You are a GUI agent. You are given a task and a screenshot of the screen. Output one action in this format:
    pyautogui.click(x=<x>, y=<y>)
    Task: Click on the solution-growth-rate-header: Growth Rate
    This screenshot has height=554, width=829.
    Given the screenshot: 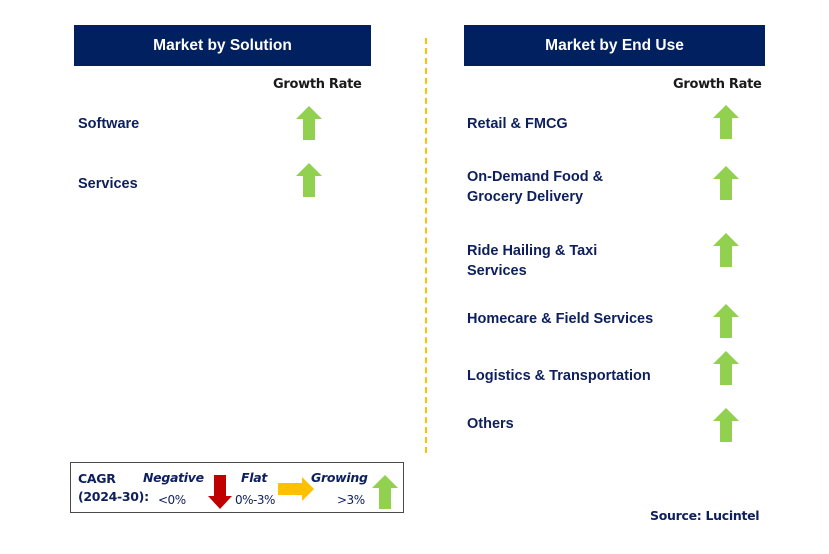 What is the action you would take?
    pyautogui.click(x=317, y=84)
    